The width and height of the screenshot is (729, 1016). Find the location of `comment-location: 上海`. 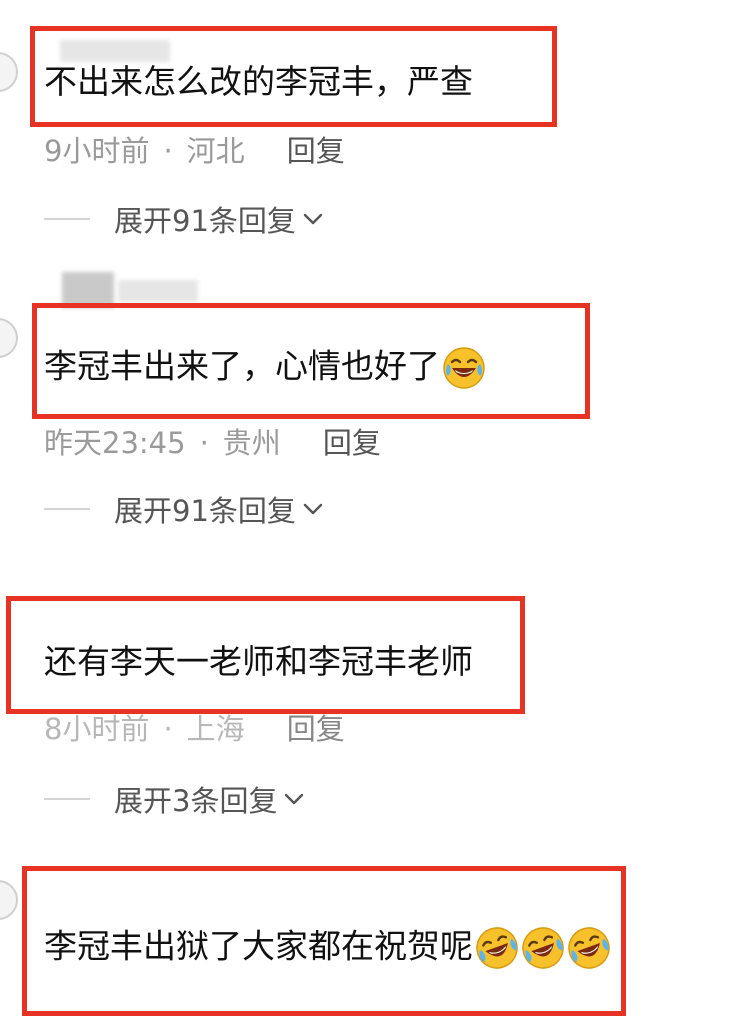

comment-location: 上海 is located at coordinates (215, 729).